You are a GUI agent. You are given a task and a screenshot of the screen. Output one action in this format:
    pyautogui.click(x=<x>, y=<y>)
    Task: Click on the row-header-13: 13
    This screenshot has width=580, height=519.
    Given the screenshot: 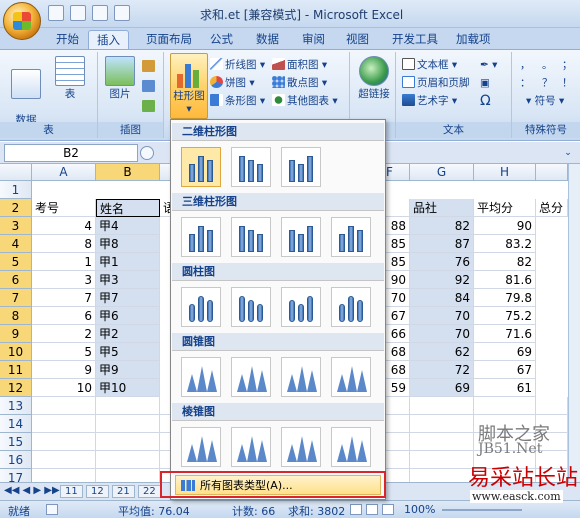 What is the action you would take?
    pyautogui.click(x=16, y=406)
    